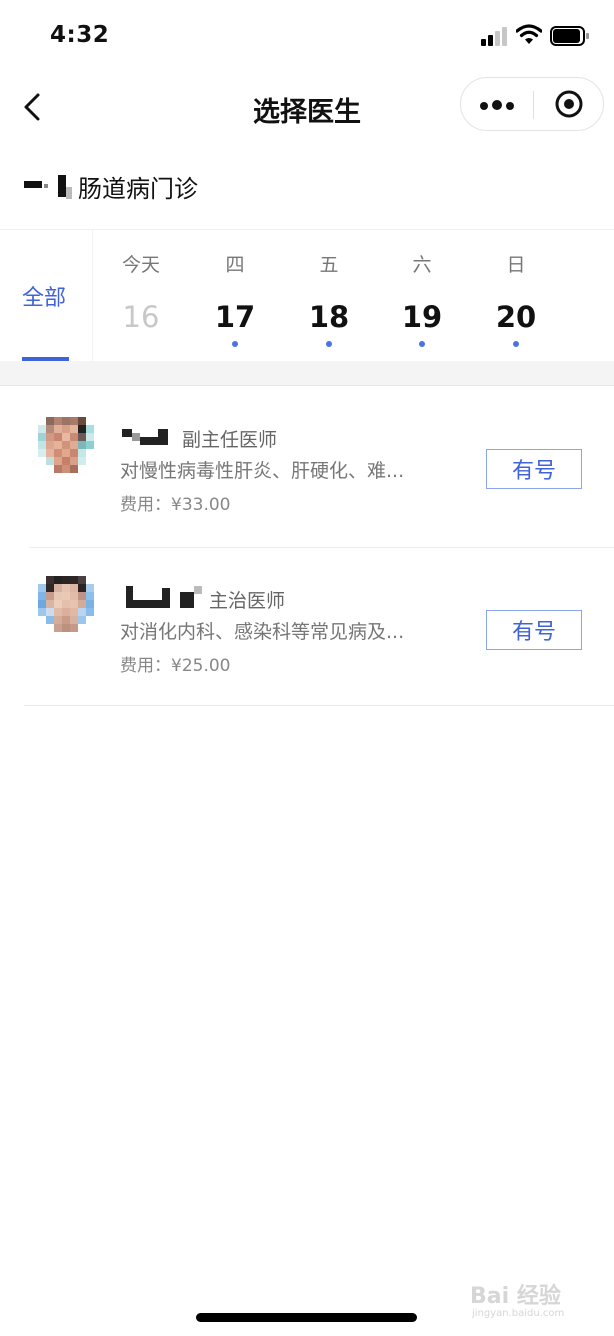 The image size is (614, 1336). I want to click on section-divider, so click(307, 373).